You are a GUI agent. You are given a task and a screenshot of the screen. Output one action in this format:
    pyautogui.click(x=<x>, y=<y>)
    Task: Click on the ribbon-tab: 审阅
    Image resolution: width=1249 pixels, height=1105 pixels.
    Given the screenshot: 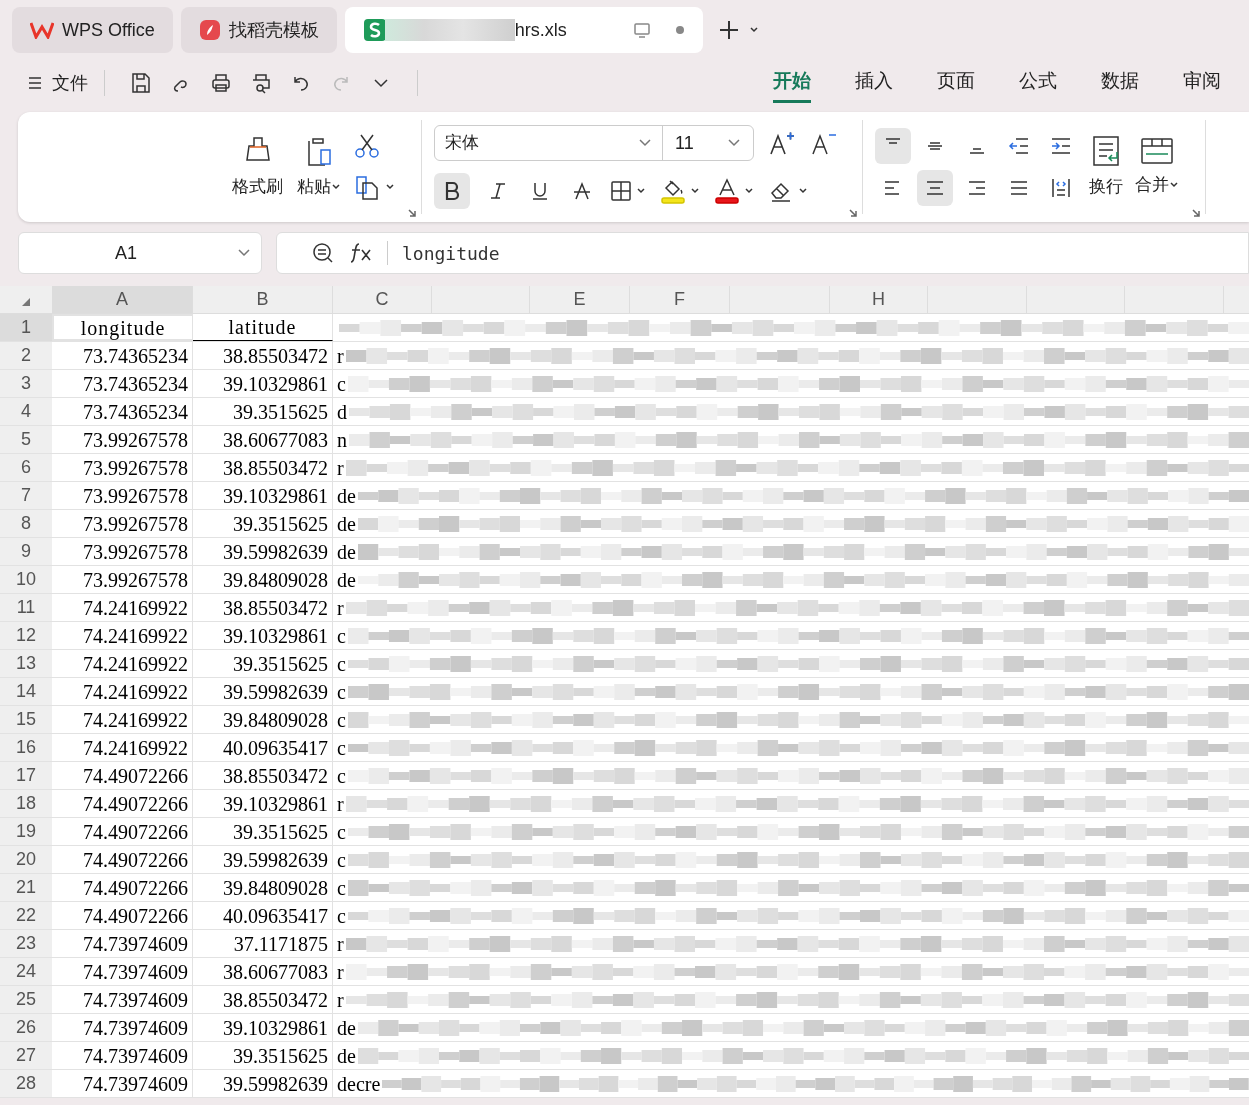 What is the action you would take?
    pyautogui.click(x=1202, y=83)
    